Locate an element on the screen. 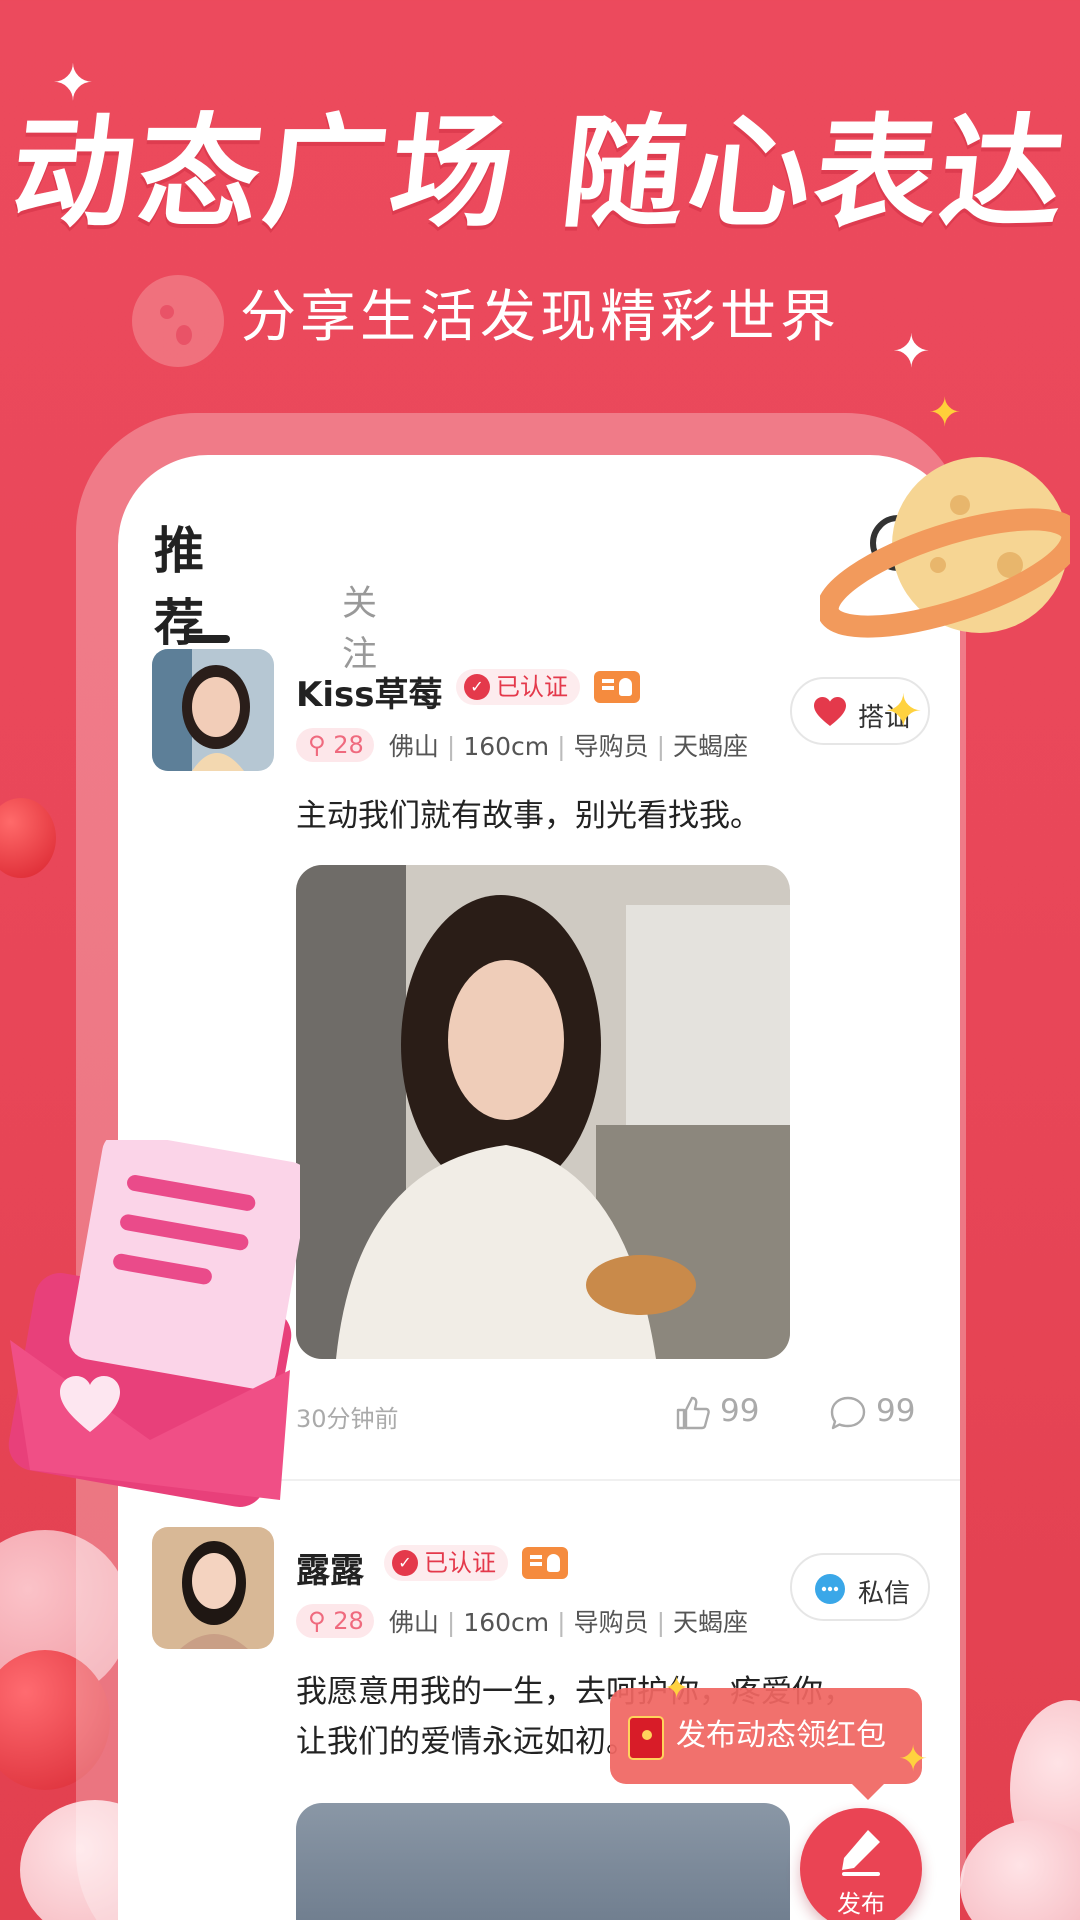 This screenshot has width=1080, height=1920. planet-blob-icon is located at coordinates (178, 321).